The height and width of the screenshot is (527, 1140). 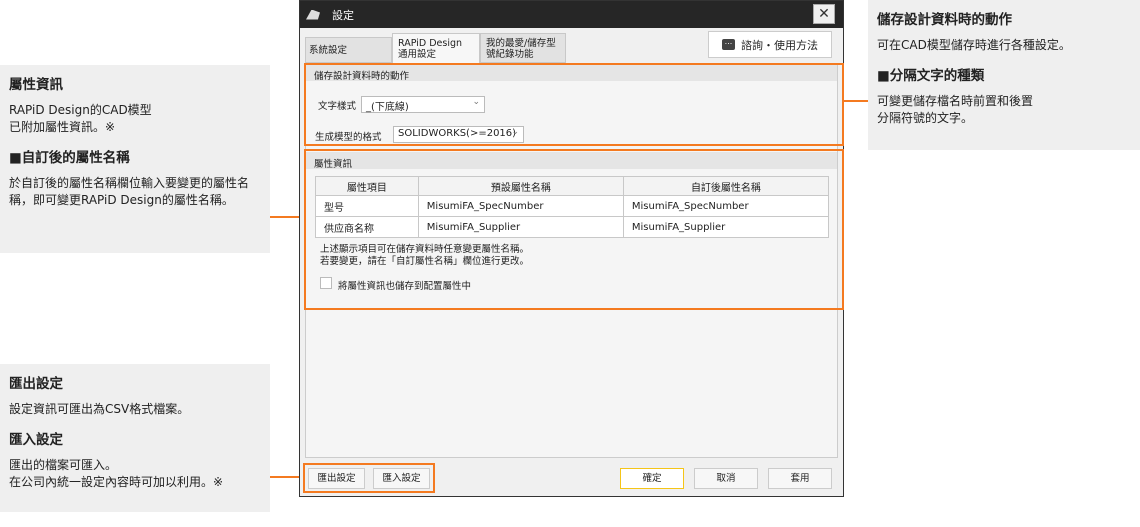 I want to click on note-title: 匯入設定, so click(x=36, y=440).